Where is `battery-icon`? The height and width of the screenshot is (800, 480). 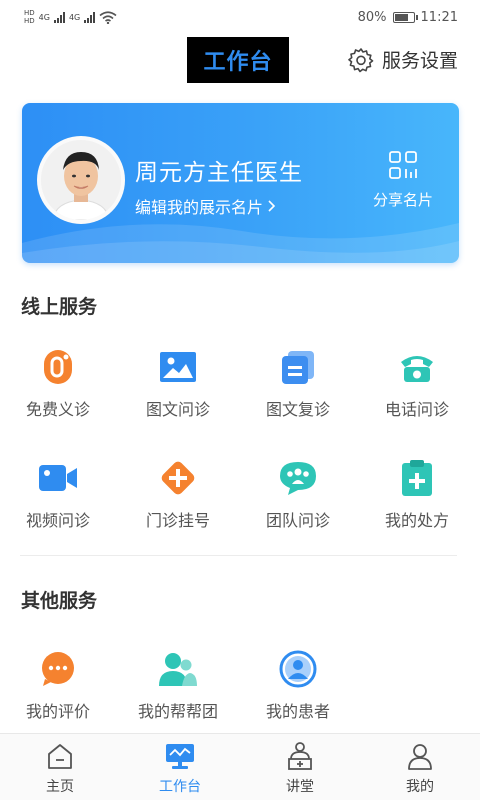 battery-icon is located at coordinates (405, 17).